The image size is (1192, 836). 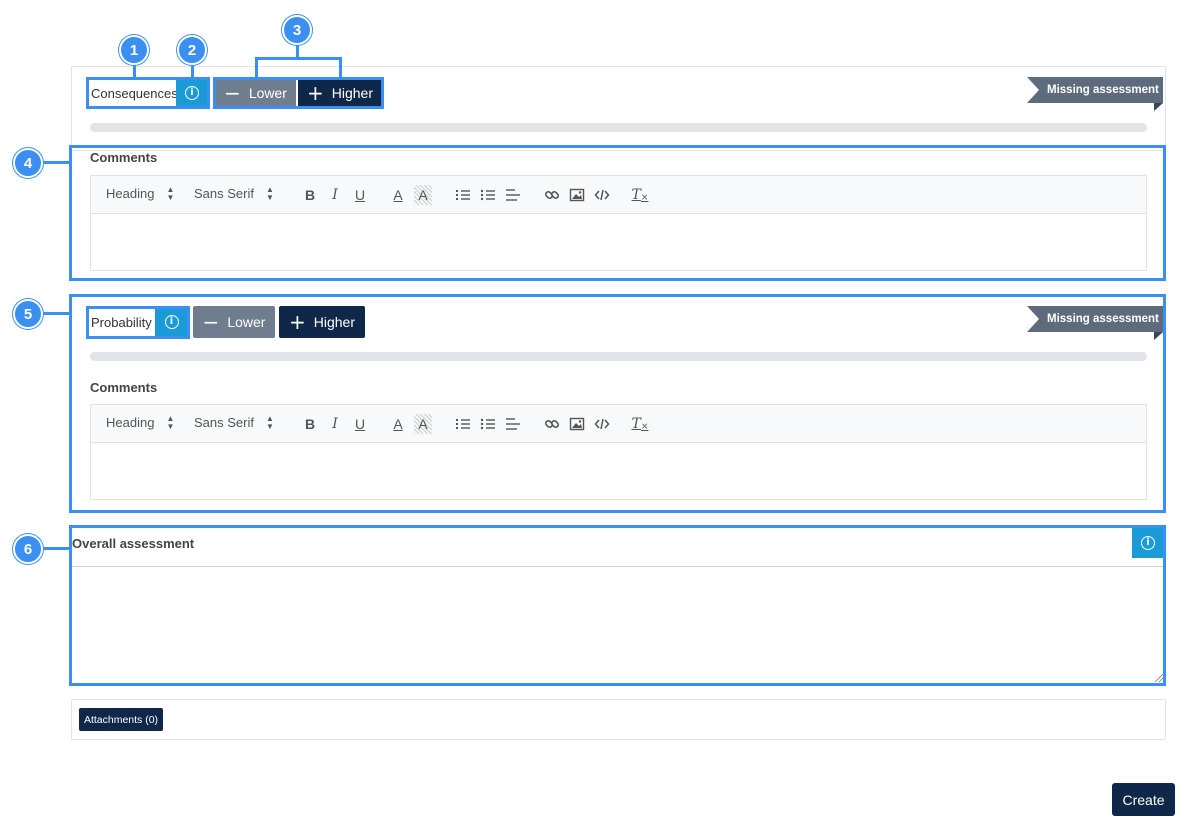 I want to click on probability-higher-label: Higher, so click(x=334, y=322).